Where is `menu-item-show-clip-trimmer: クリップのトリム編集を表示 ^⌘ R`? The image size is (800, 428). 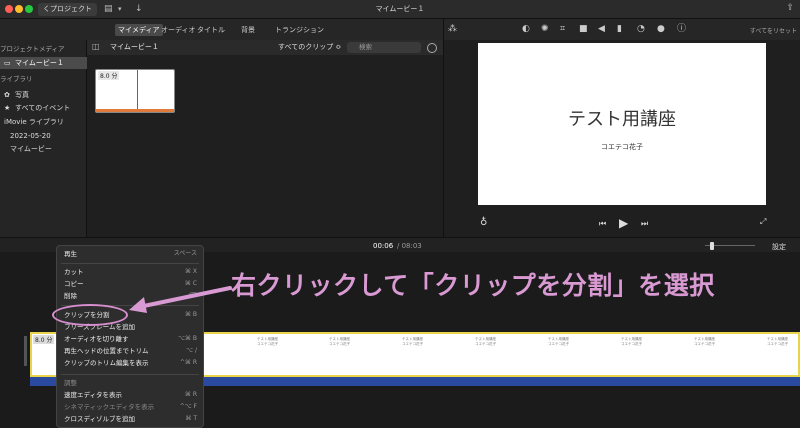 menu-item-show-clip-trimmer: クリップのトリム編集を表示 ^⌘ R is located at coordinates (130, 363).